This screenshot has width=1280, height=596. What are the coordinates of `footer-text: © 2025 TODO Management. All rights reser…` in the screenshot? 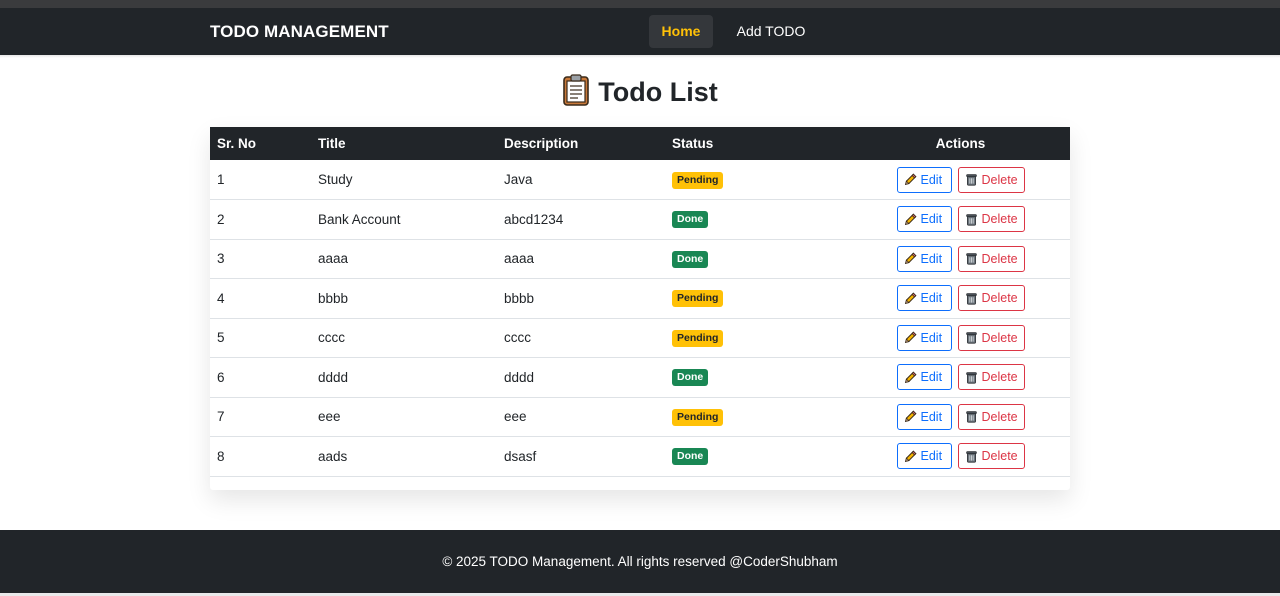 It's located at (640, 561).